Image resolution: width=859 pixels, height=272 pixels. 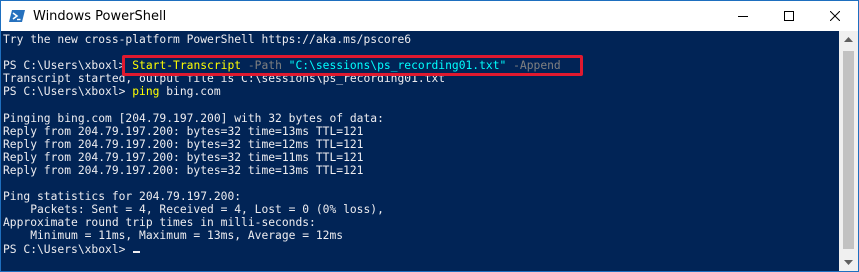 I want to click on ping-command: ping, so click(x=146, y=92).